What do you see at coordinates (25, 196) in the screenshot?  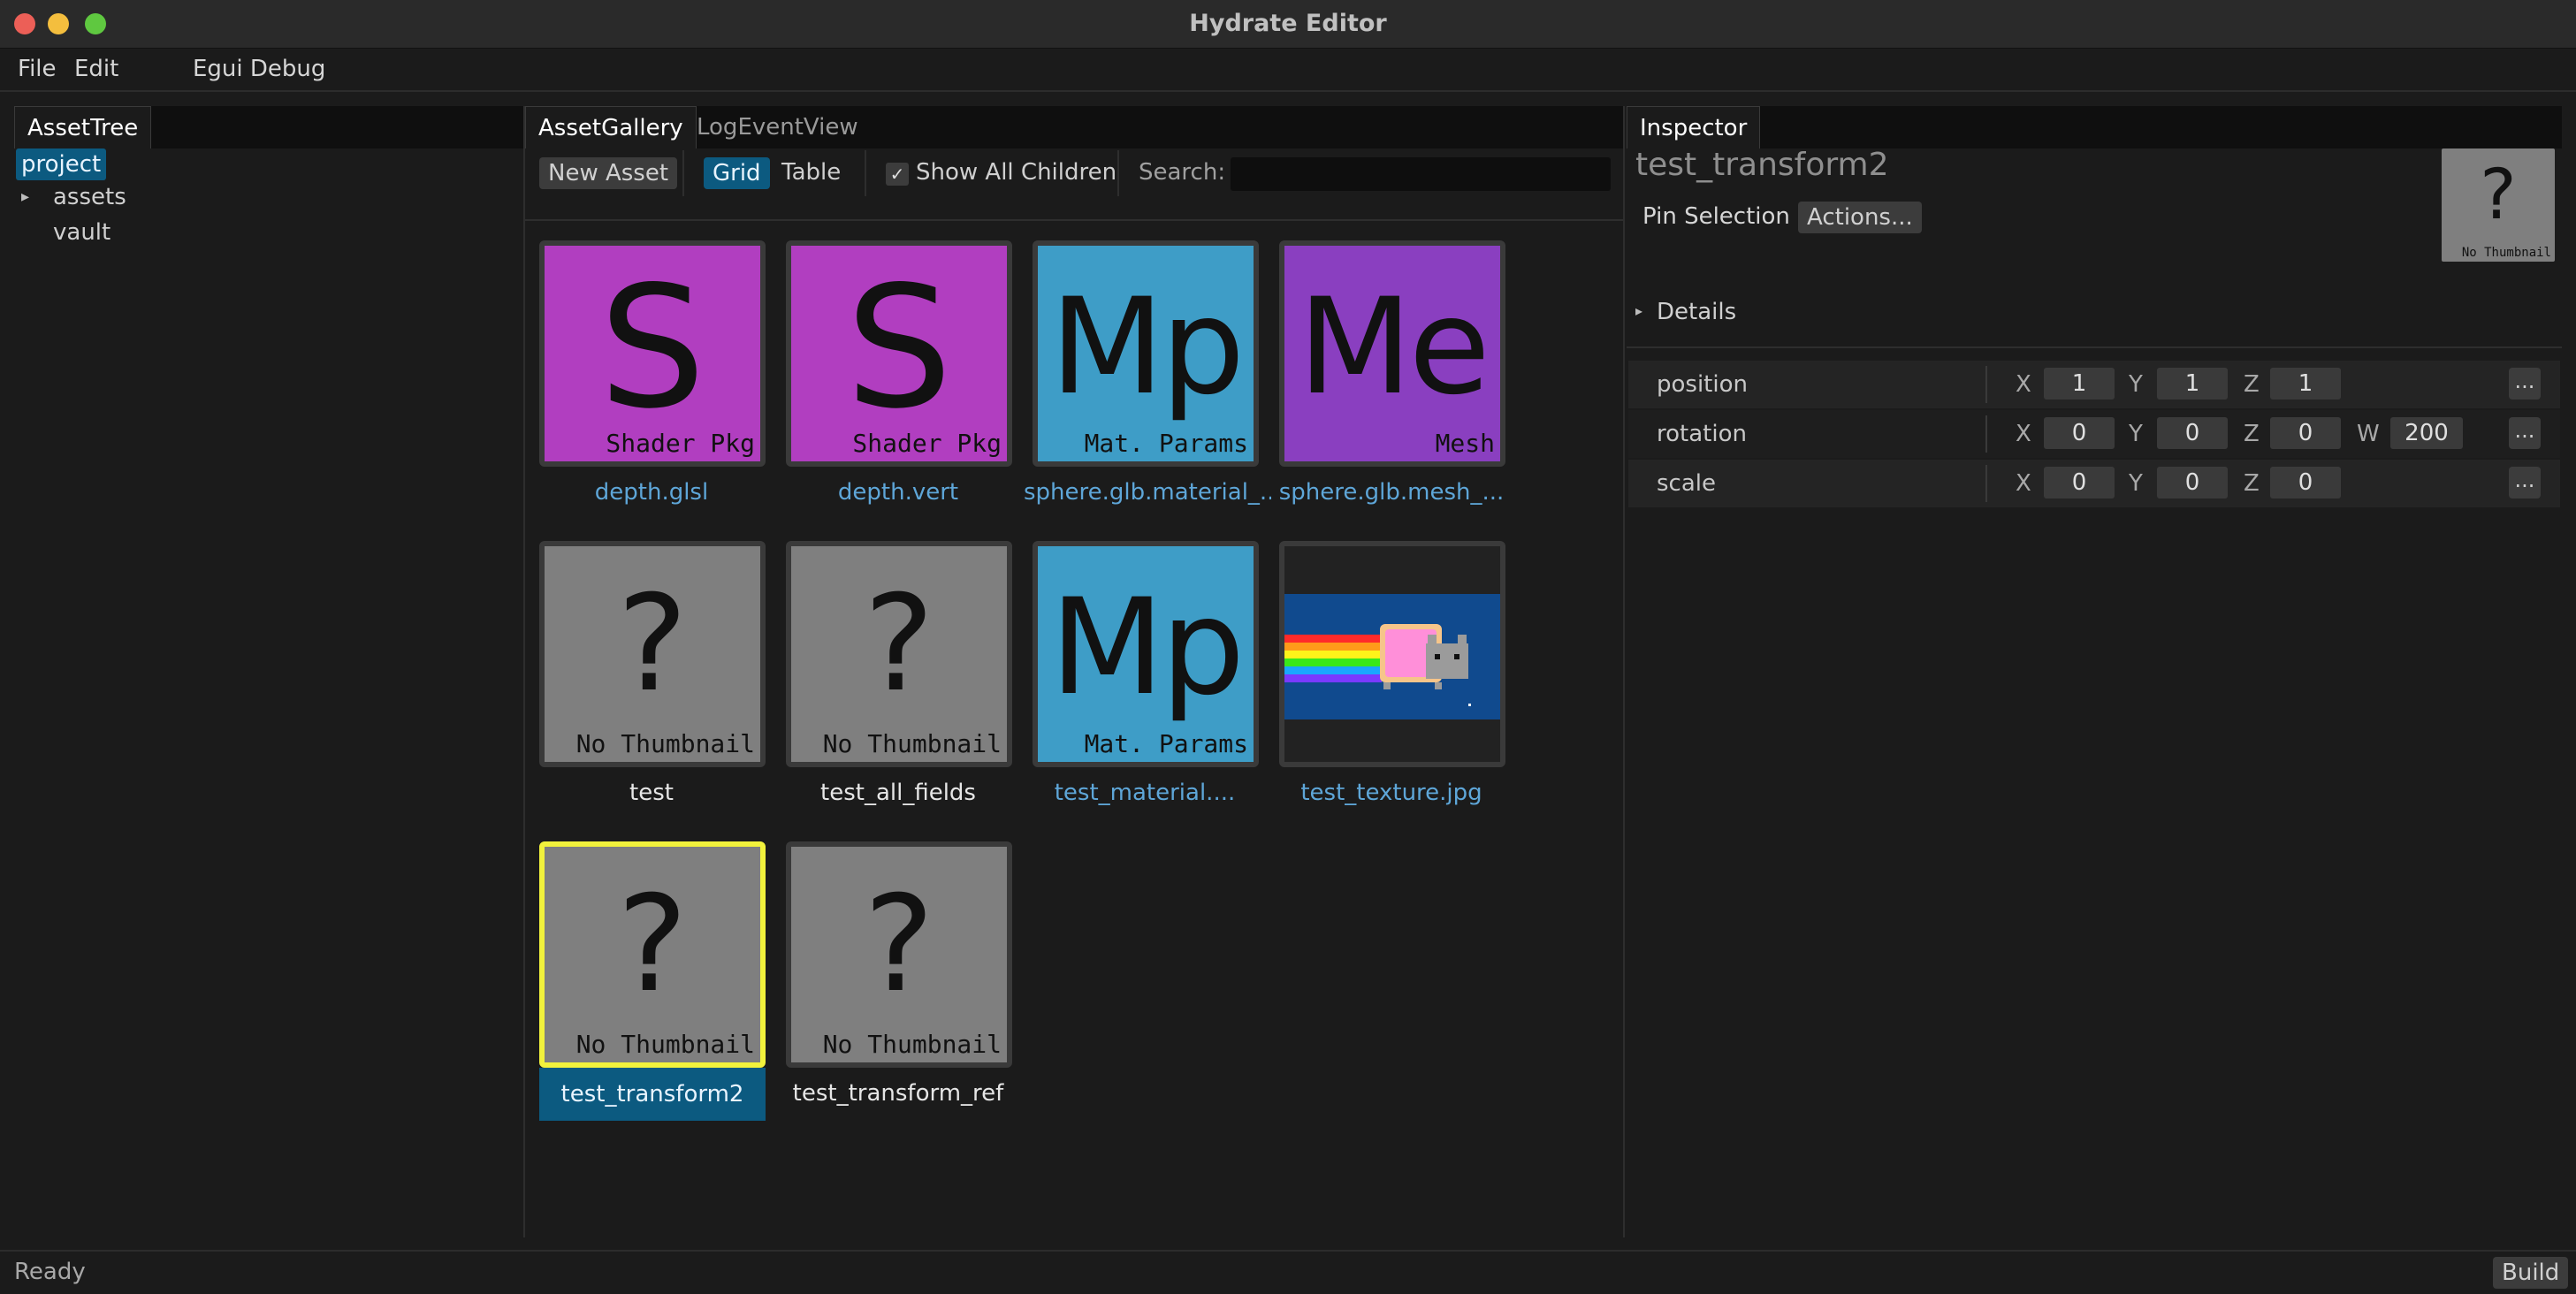 I see `expand-arrow-icon: ▸` at bounding box center [25, 196].